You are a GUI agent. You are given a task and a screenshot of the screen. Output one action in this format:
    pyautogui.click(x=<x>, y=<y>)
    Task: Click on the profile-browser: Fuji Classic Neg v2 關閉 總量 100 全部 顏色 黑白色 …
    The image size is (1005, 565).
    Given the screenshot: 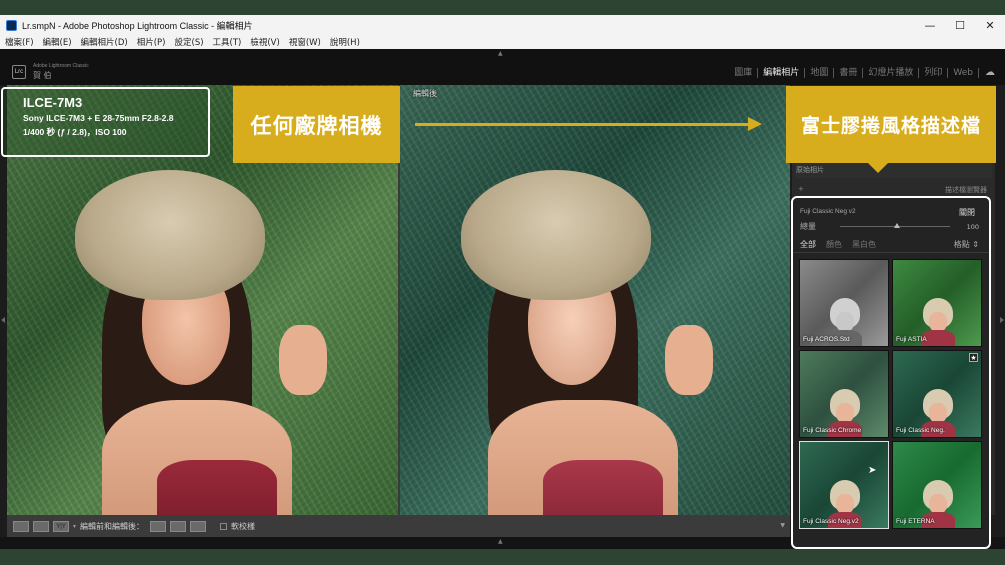 What is the action you would take?
    pyautogui.click(x=891, y=372)
    